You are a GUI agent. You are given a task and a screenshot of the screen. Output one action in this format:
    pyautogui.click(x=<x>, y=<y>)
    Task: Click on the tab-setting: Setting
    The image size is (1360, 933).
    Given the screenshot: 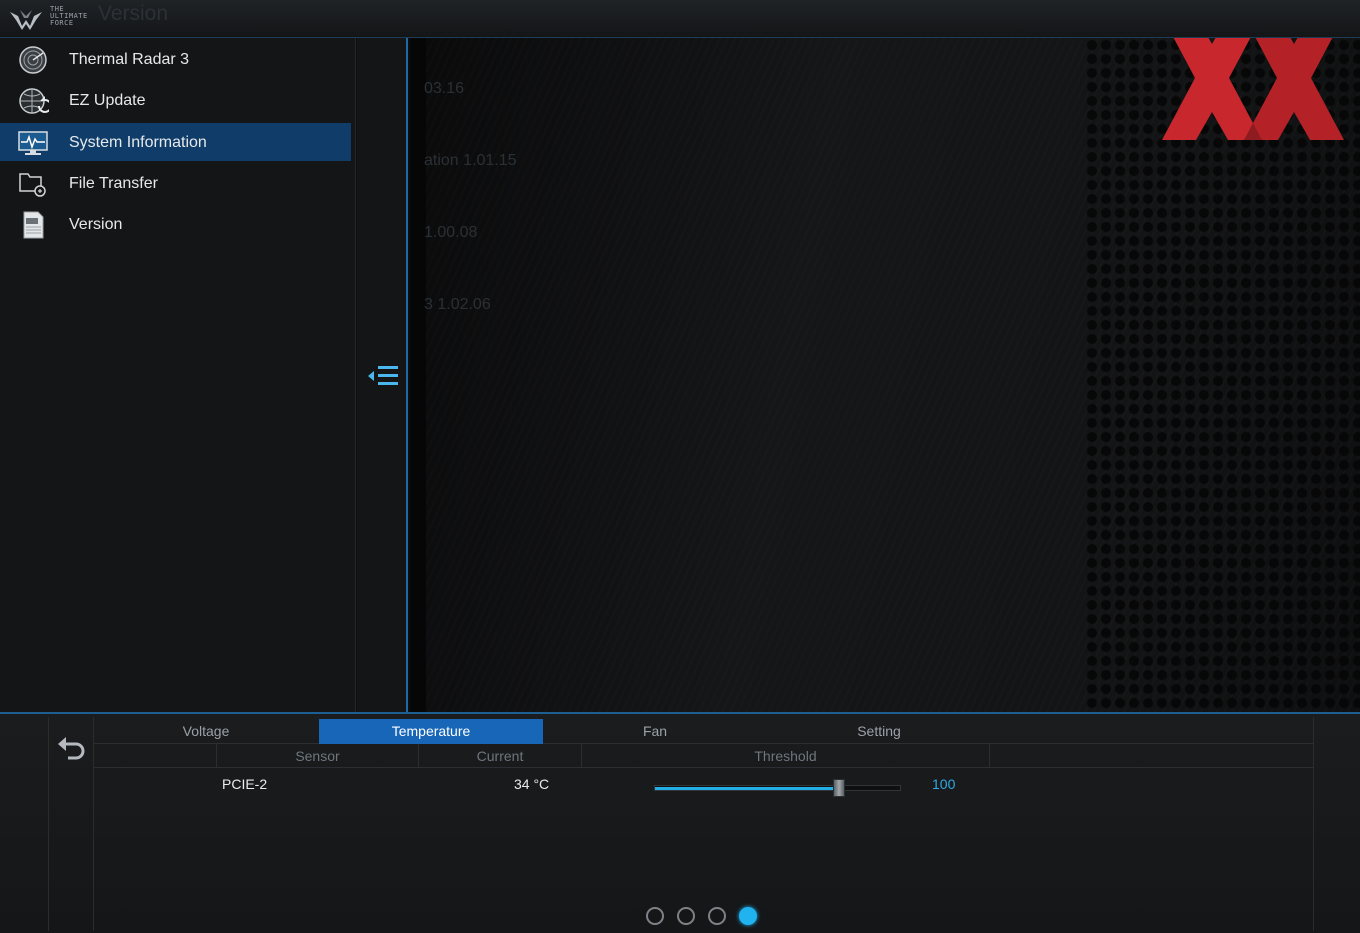 What is the action you would take?
    pyautogui.click(x=879, y=731)
    